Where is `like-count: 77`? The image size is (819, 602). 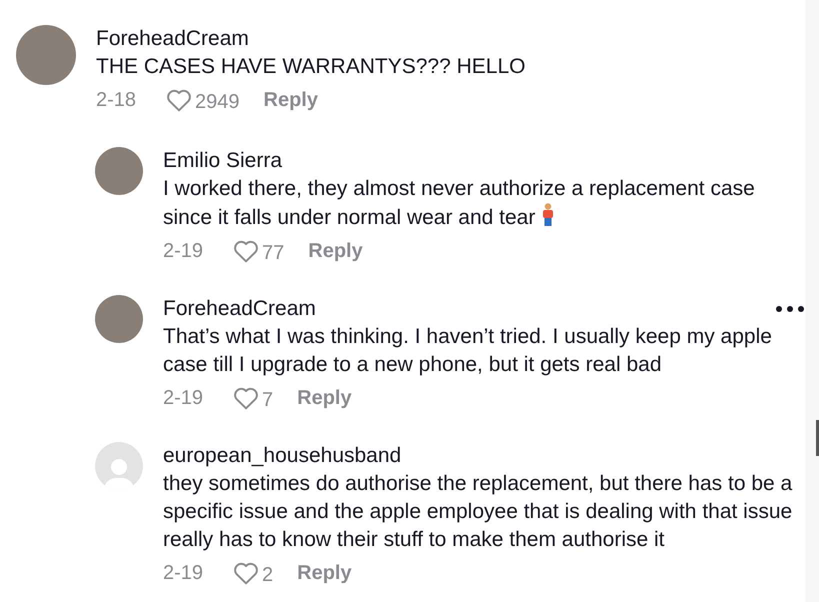 like-count: 77 is located at coordinates (273, 253).